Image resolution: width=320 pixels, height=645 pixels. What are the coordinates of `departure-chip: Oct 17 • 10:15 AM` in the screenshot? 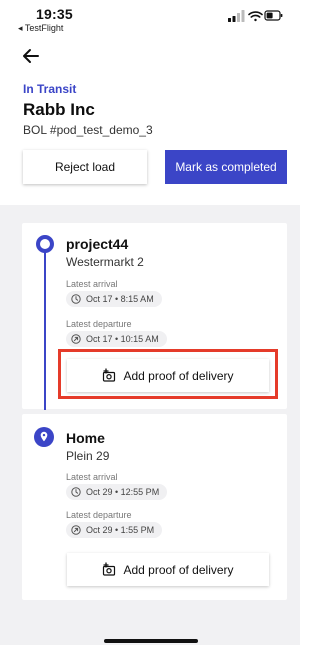 It's located at (116, 339).